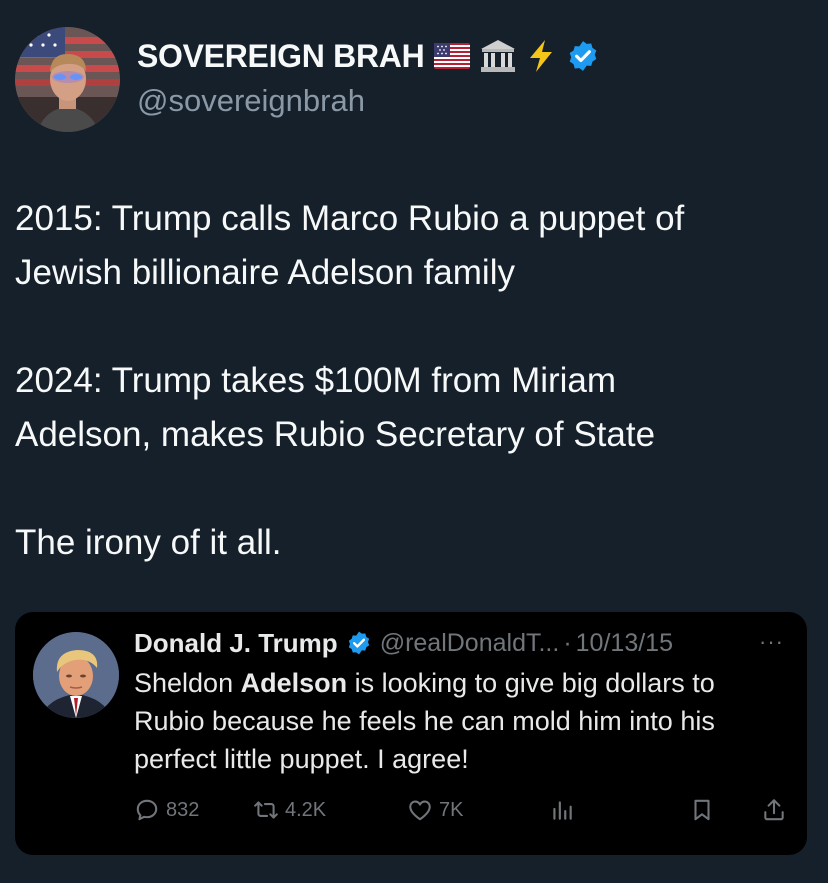 This screenshot has width=828, height=883. Describe the element at coordinates (335, 434) in the screenshot. I see `tweet-line: Adelson, makes Rubio Secretary of State` at that location.